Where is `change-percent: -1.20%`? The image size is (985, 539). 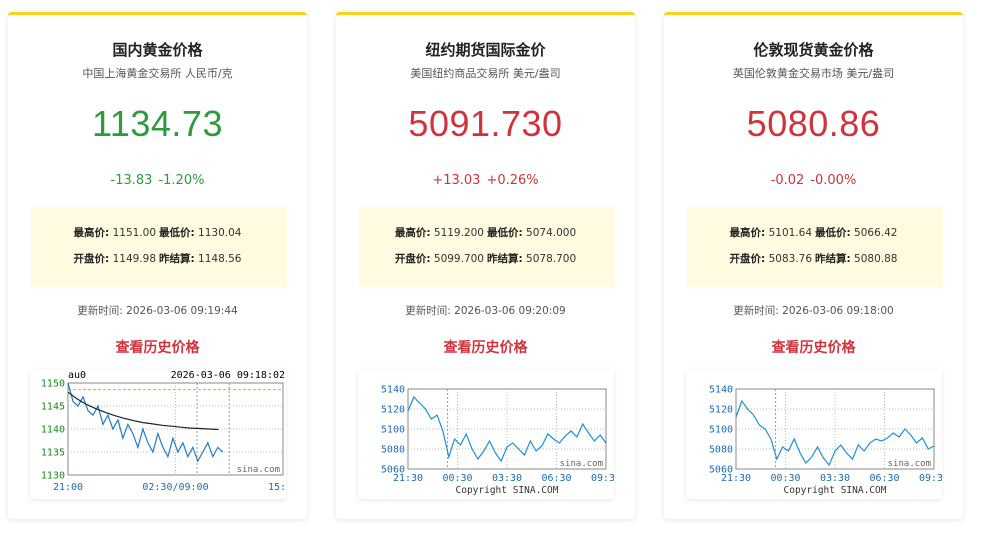
change-percent: -1.20% is located at coordinates (181, 180).